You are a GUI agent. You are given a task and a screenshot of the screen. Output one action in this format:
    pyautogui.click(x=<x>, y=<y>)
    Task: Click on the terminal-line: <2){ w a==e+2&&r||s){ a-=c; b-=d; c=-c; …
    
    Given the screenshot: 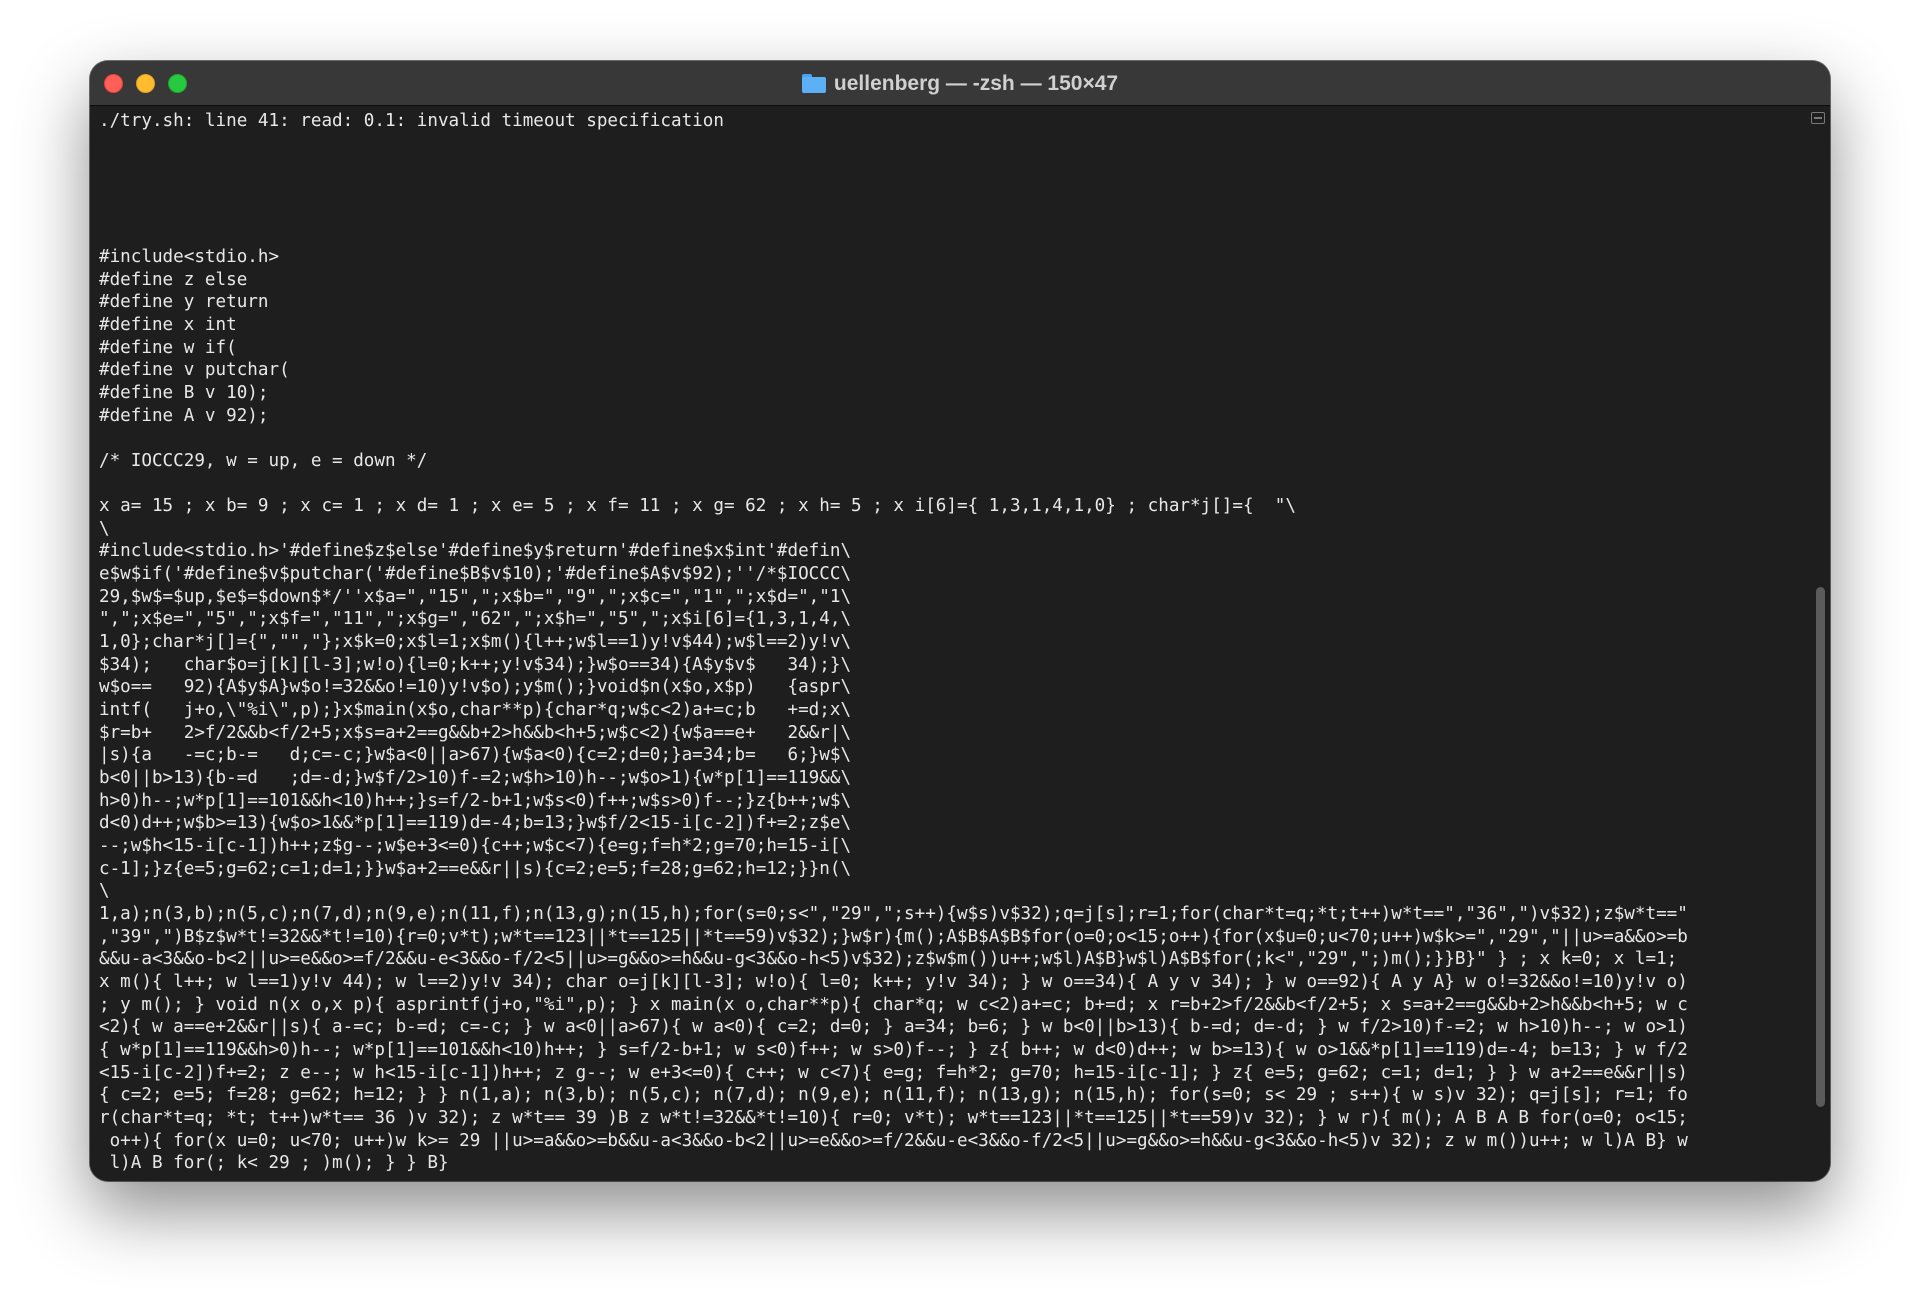 What is the action you would take?
    pyautogui.click(x=893, y=1027)
    